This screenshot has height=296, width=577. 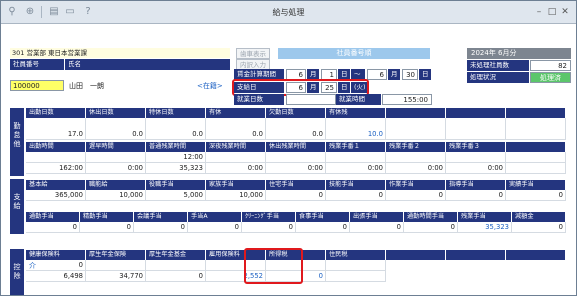 I want to click on attendance-section-label: 勤怠他, so click(x=17, y=142).